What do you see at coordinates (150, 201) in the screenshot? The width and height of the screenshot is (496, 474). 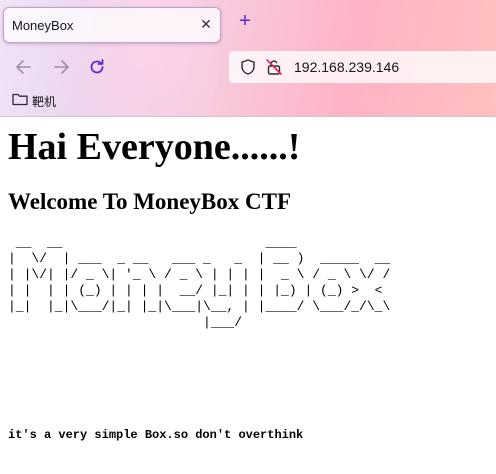 I see `page-subheading: Welcome To MoneyBox CTF` at bounding box center [150, 201].